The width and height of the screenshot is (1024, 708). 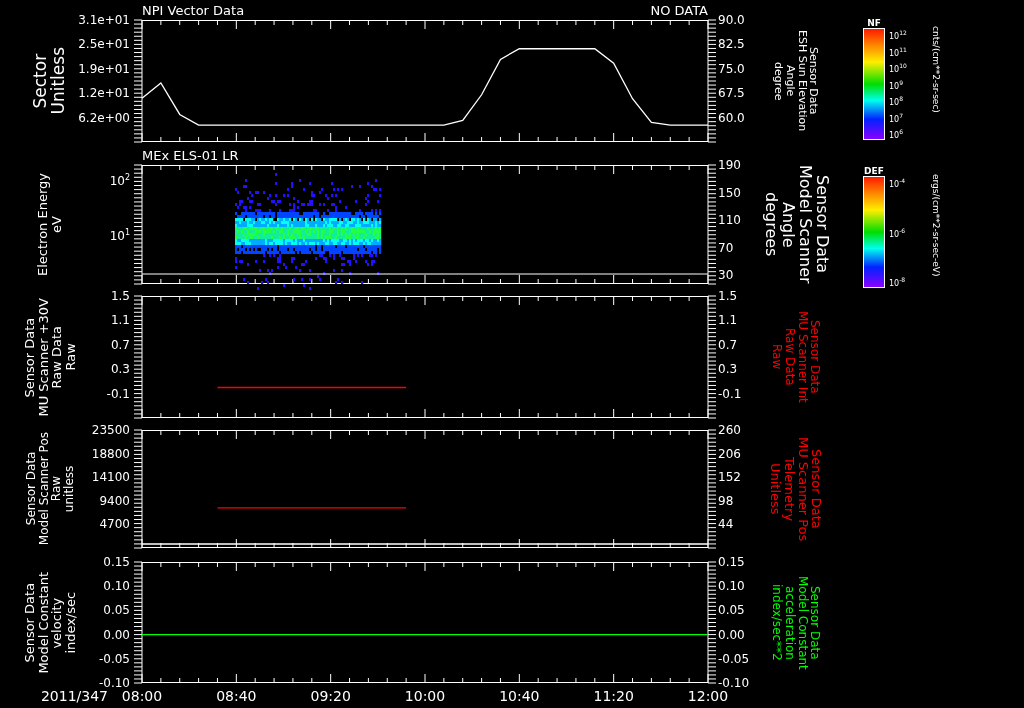 What do you see at coordinates (898, 281) in the screenshot?
I see `color-scale-tick: 10$^{-8}$` at bounding box center [898, 281].